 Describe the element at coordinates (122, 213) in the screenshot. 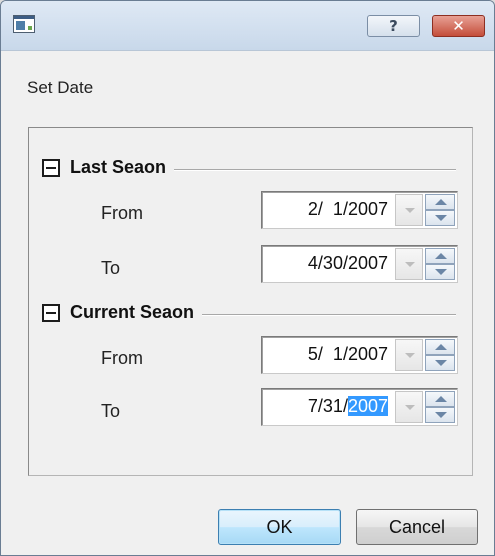

I see `last-season-from-label: From` at that location.